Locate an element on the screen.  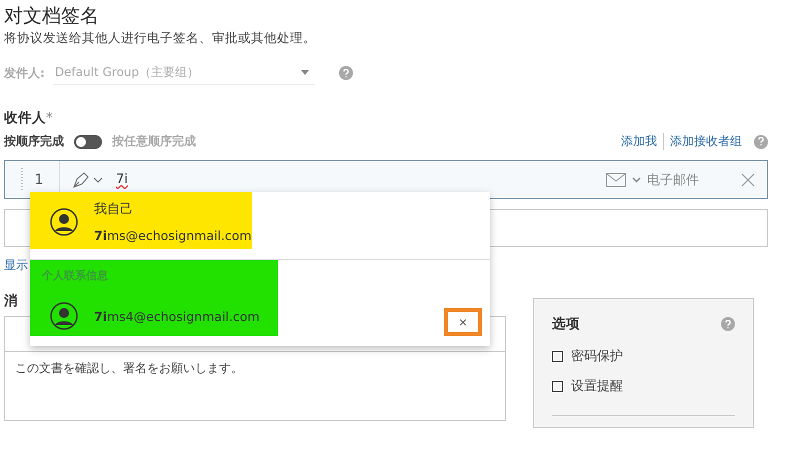
any-order-label: 按任意顺序完成 is located at coordinates (154, 141).